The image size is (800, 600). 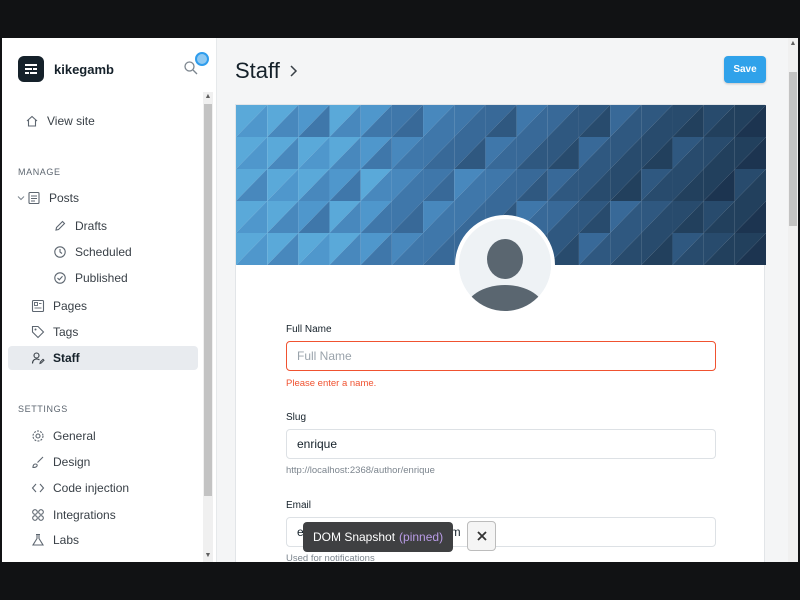 What do you see at coordinates (64, 198) in the screenshot?
I see `sidebar-item-label: Posts` at bounding box center [64, 198].